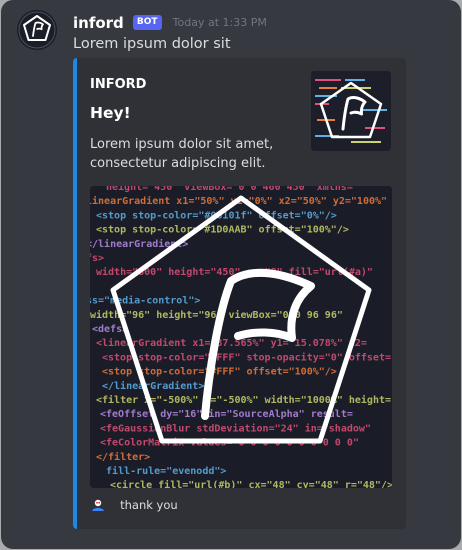 Image resolution: width=462 pixels, height=550 pixels. I want to click on username: inford, so click(98, 23).